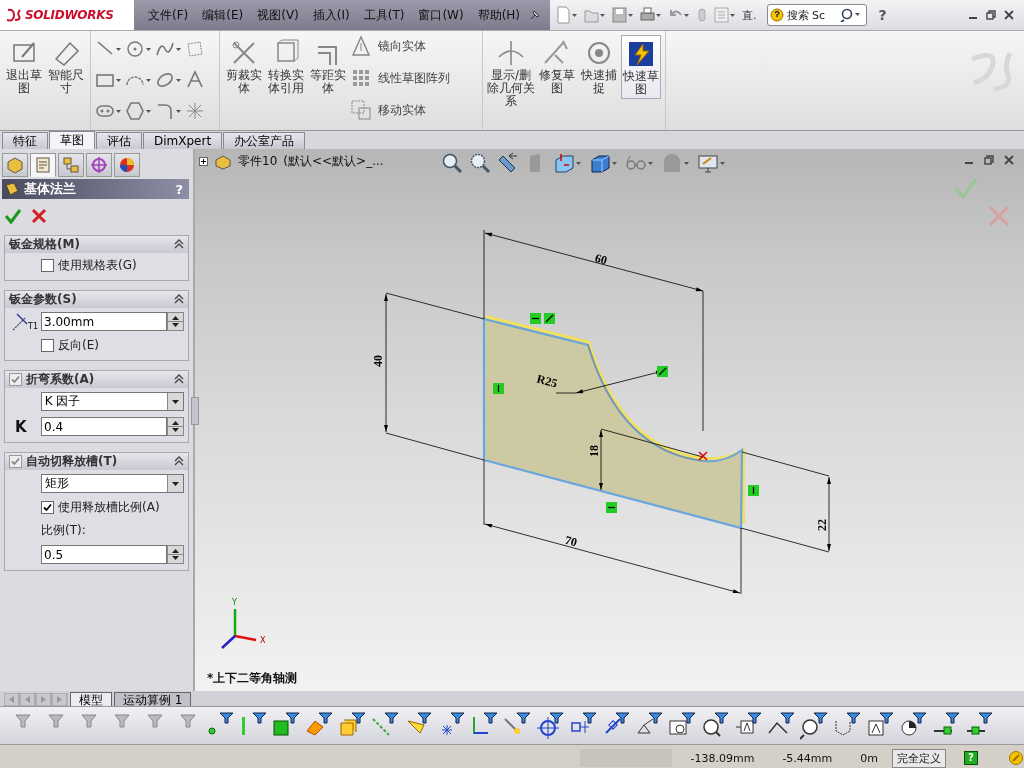 The height and width of the screenshot is (768, 1024). What do you see at coordinates (571, 541) in the screenshot?
I see `dimension-value: 70` at bounding box center [571, 541].